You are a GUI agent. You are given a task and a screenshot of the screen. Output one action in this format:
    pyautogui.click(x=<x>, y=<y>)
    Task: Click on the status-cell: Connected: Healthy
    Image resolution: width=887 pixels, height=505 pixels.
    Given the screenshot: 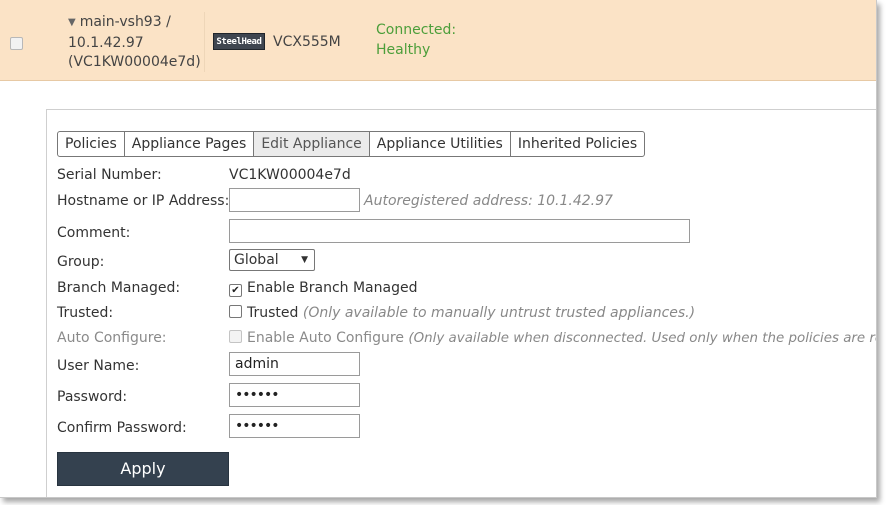 What is the action you would take?
    pyautogui.click(x=416, y=40)
    